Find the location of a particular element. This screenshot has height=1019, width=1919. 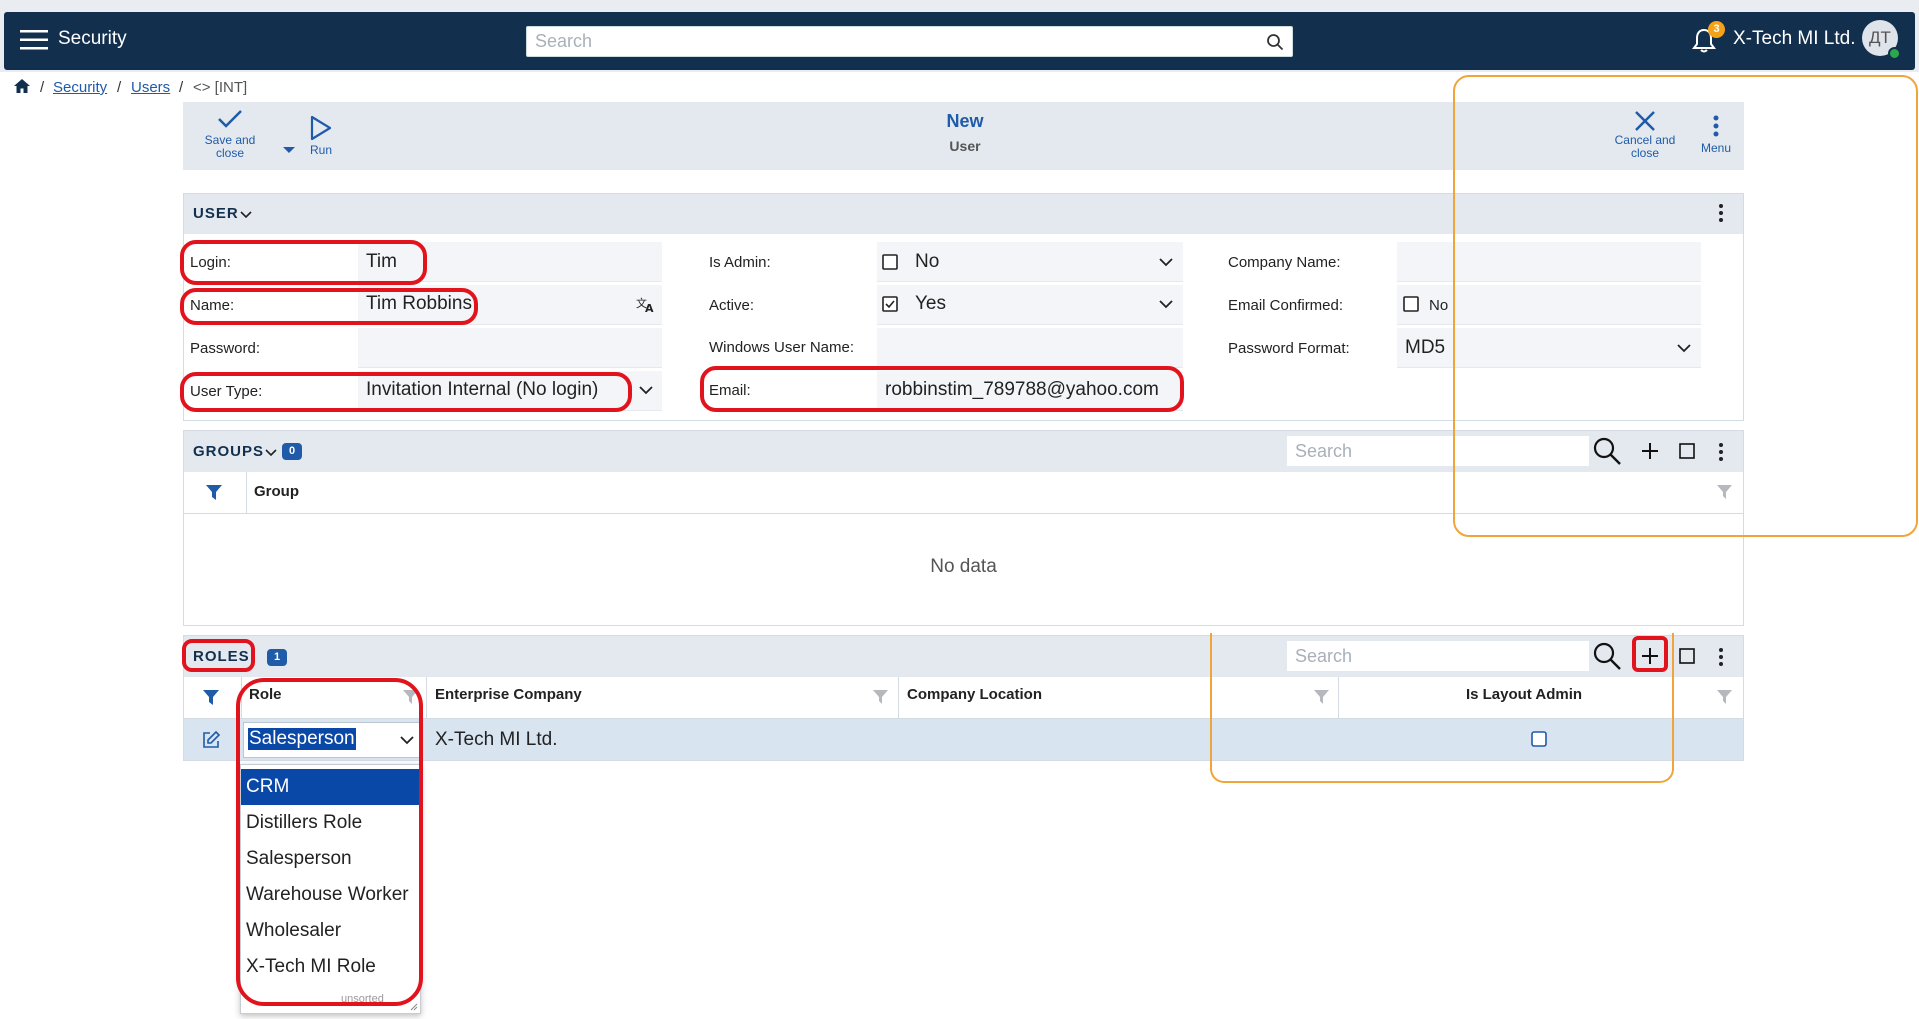

roles-count-badge: 1 is located at coordinates (277, 657).